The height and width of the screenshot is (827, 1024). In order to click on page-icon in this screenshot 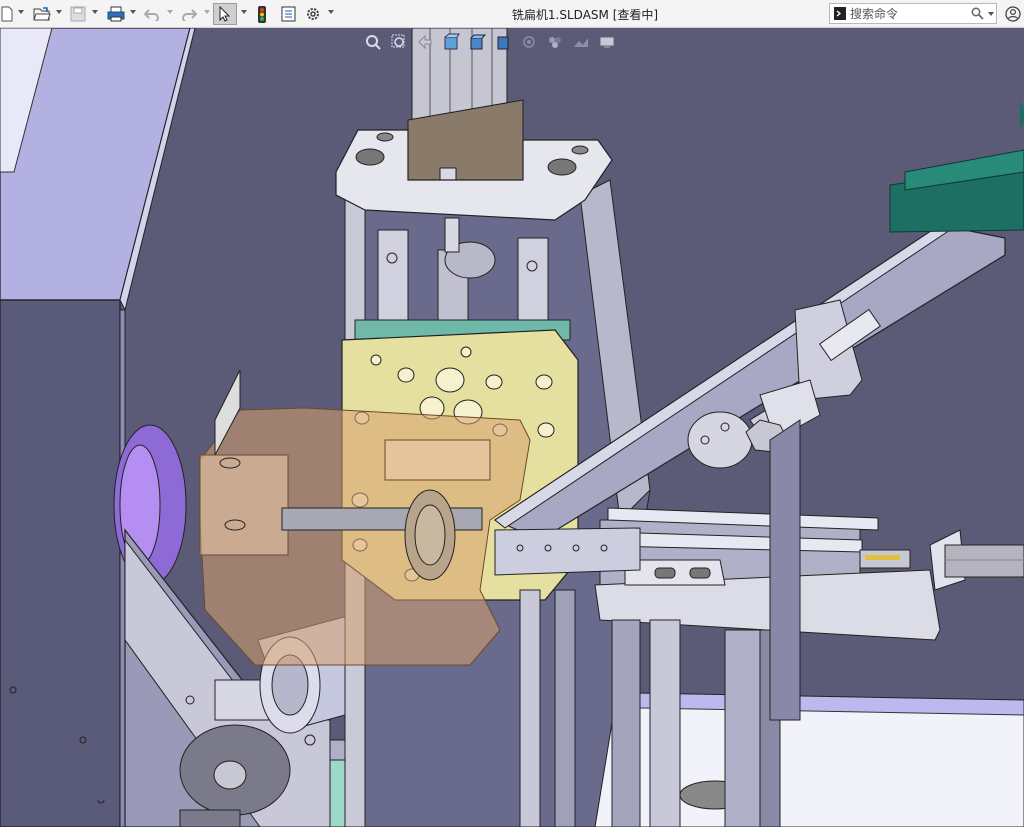, I will do `click(7, 14)`.